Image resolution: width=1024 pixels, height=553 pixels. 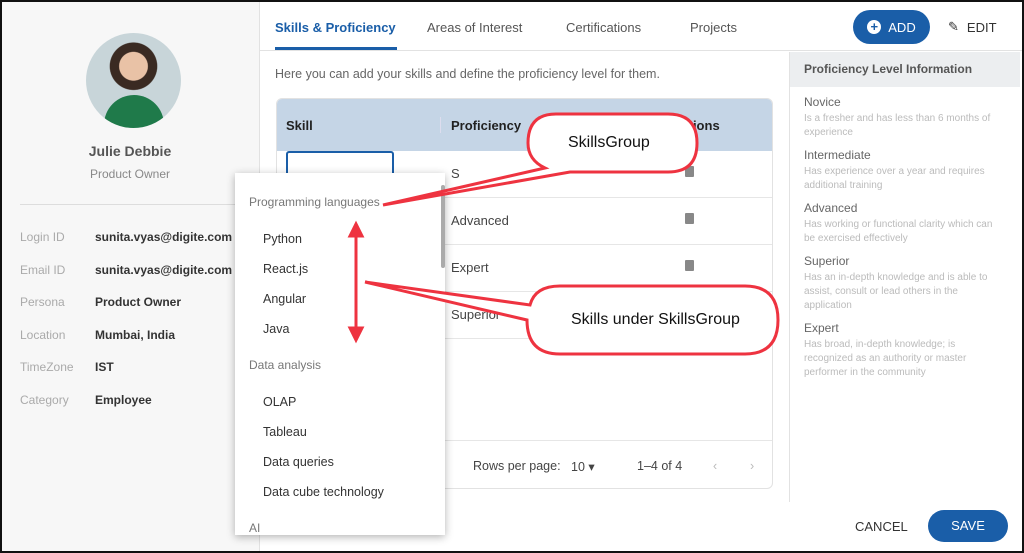 What do you see at coordinates (609, 142) in the screenshot?
I see `callout-skillsgroup-text: SkillsGroup` at bounding box center [609, 142].